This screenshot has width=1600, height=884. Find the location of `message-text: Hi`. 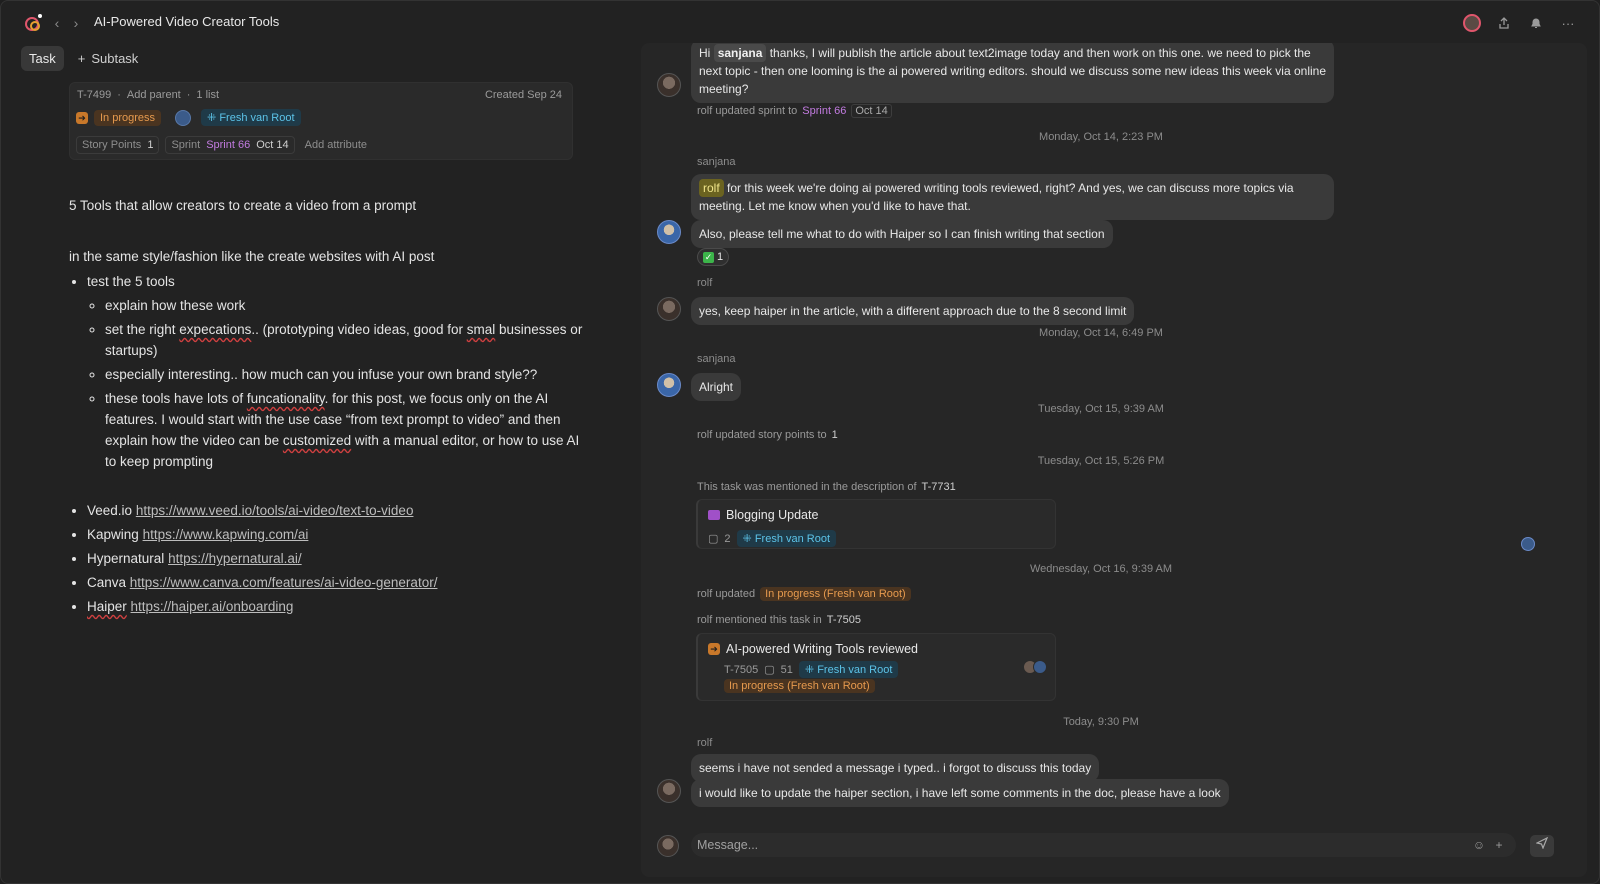

message-text: Hi is located at coordinates (705, 53).